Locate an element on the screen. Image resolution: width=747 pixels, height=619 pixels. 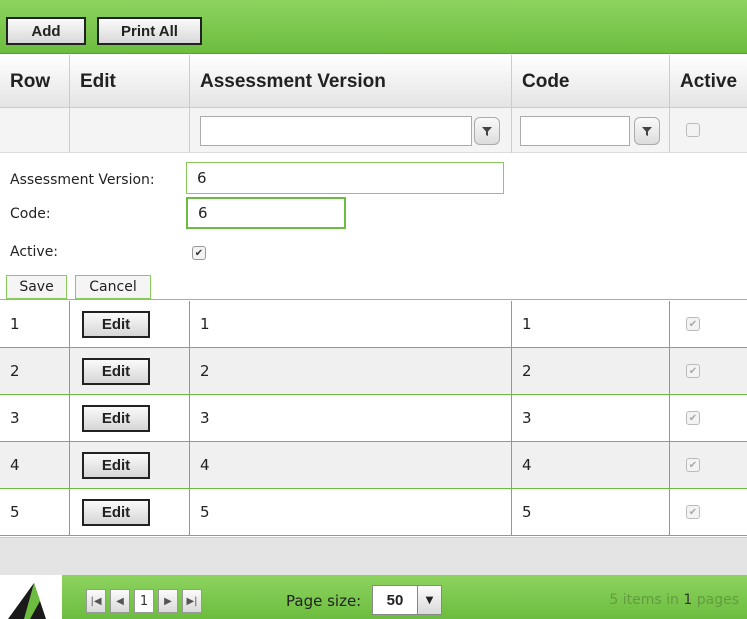
table-row: 3 Edit 3 3 ✔ is located at coordinates (373, 418).